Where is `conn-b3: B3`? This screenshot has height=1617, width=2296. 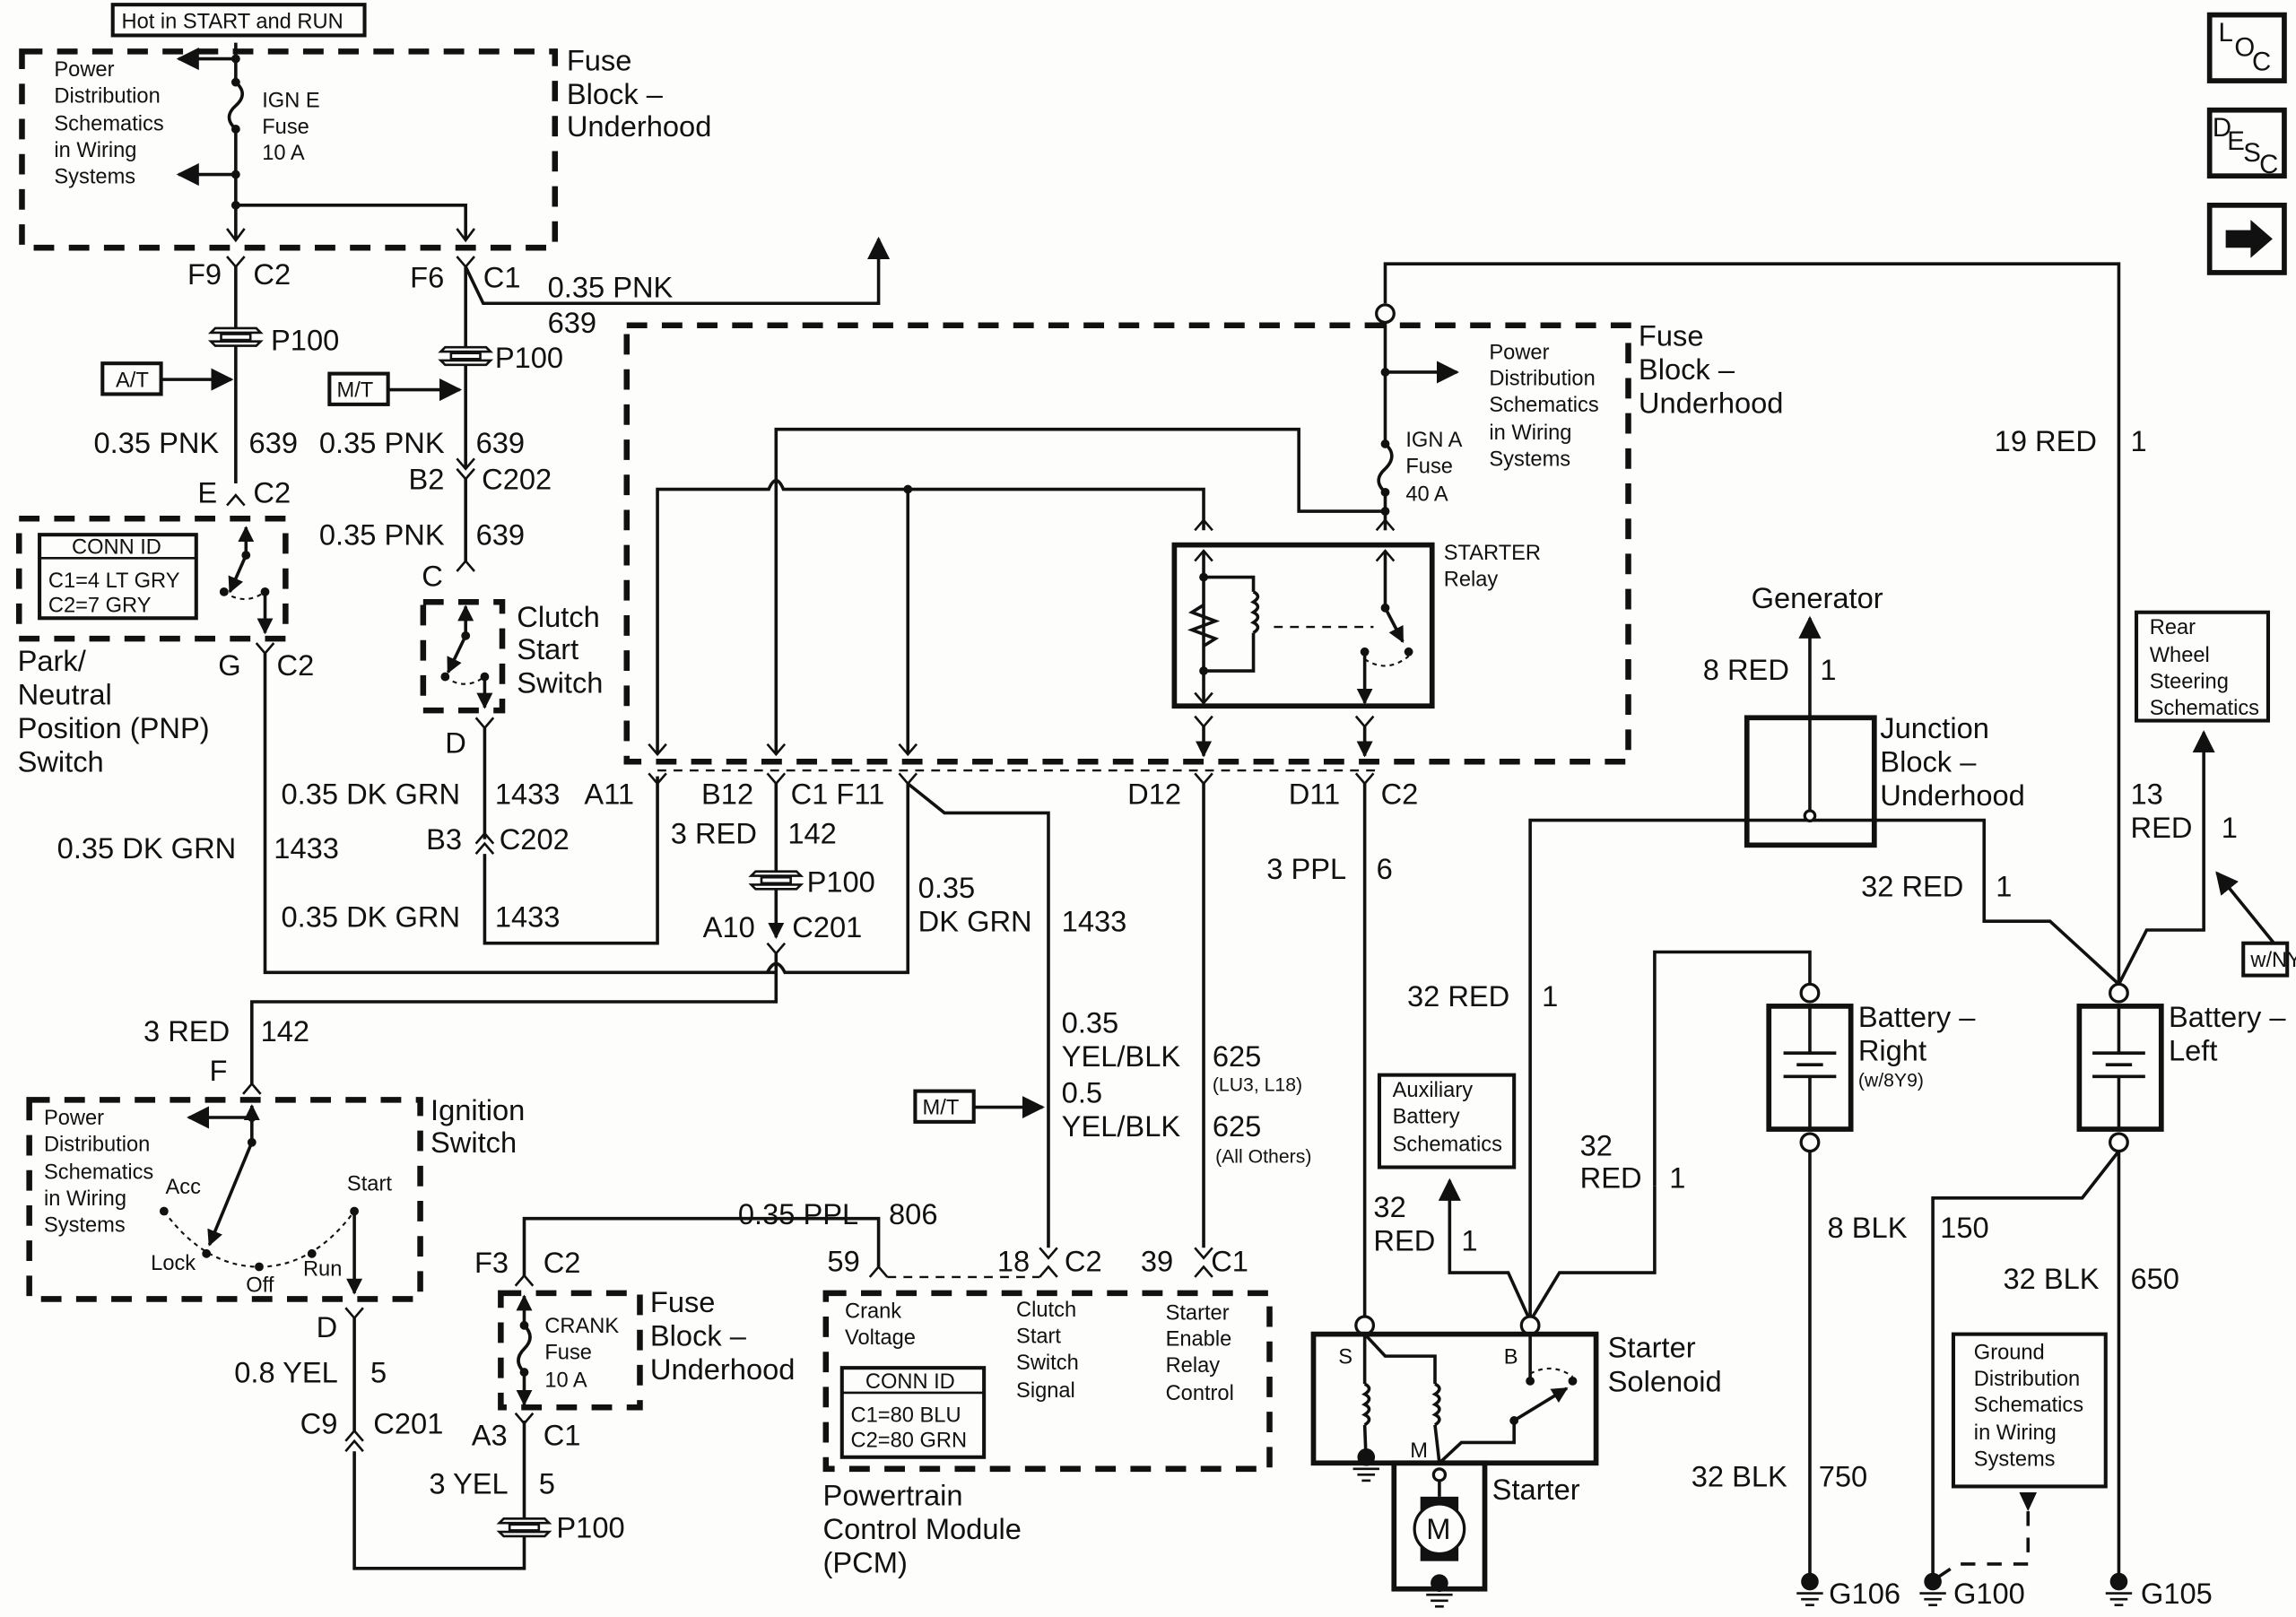 conn-b3: B3 is located at coordinates (444, 839).